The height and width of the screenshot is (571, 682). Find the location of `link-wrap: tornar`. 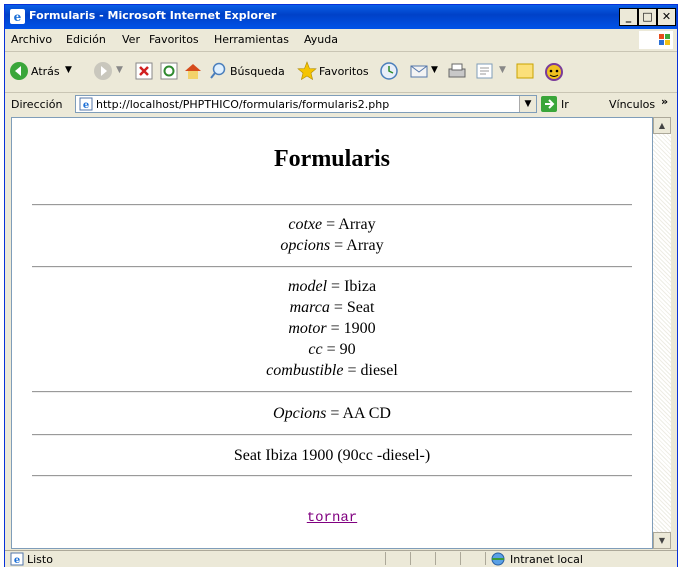

link-wrap: tornar is located at coordinates (332, 517).